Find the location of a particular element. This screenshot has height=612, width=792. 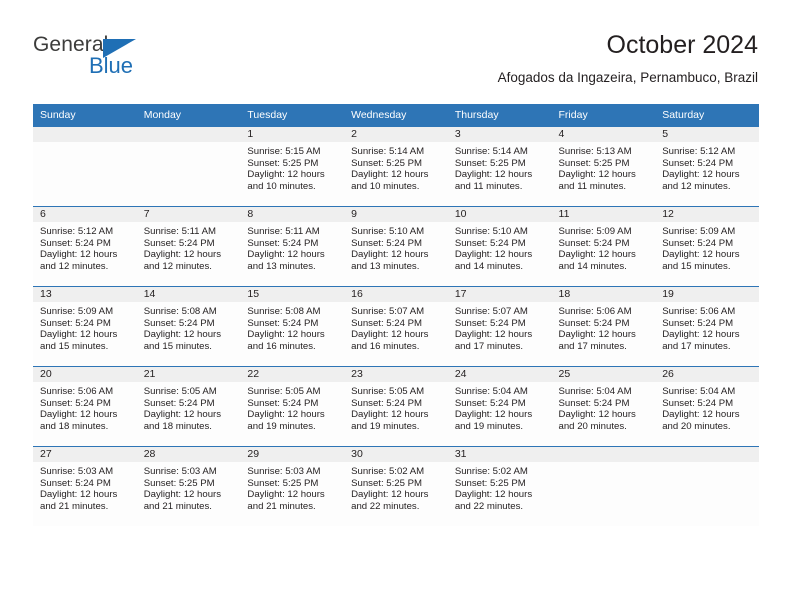

sunrise-text: Sunrise: 5:08 AM is located at coordinates (180, 311).